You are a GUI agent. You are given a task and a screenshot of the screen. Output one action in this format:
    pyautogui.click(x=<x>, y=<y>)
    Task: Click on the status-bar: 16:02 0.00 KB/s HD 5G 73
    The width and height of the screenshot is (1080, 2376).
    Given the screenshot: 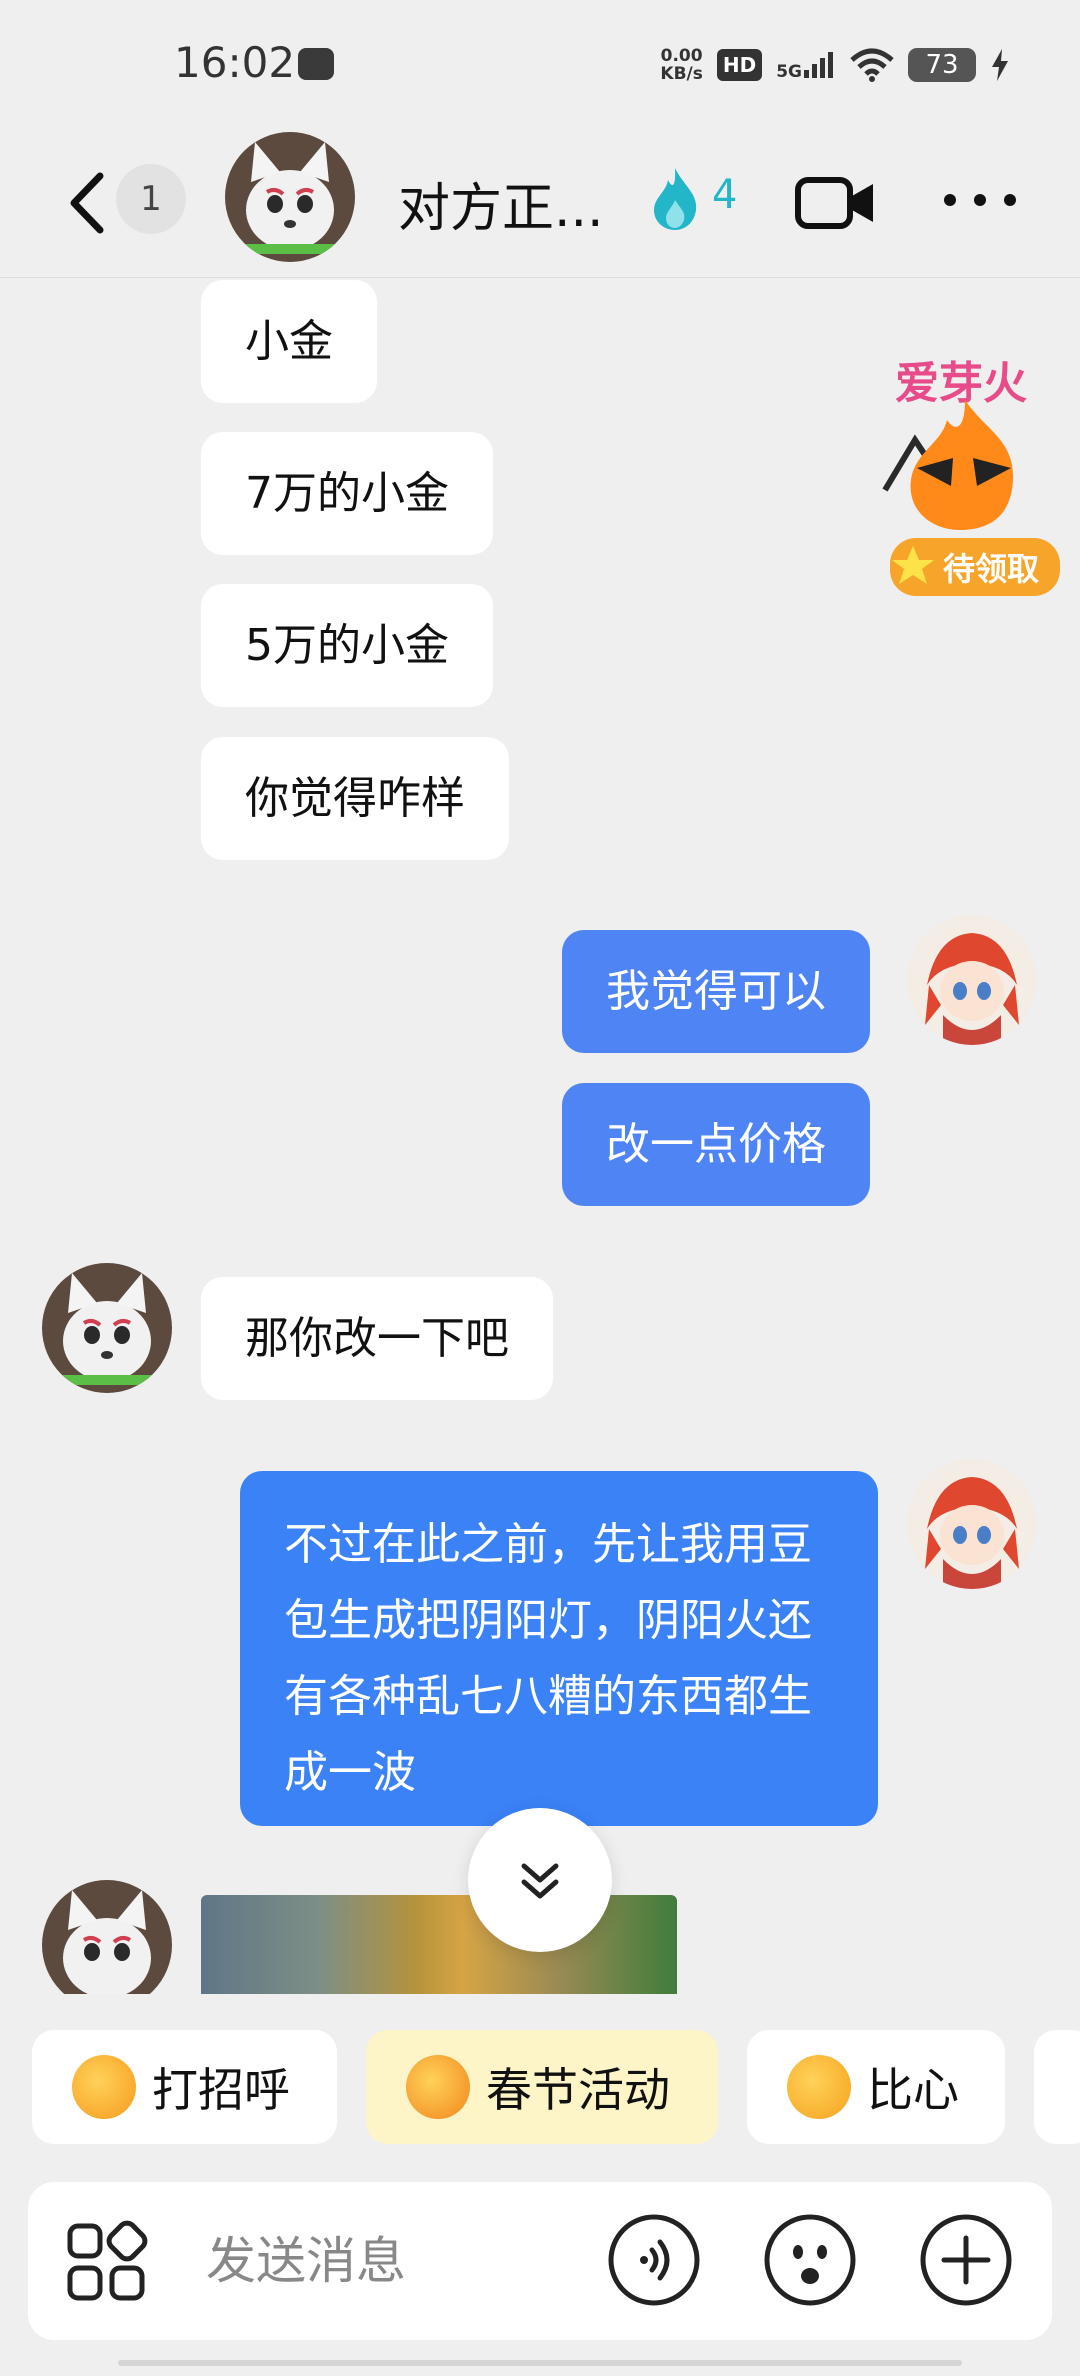 What is the action you would take?
    pyautogui.click(x=540, y=65)
    